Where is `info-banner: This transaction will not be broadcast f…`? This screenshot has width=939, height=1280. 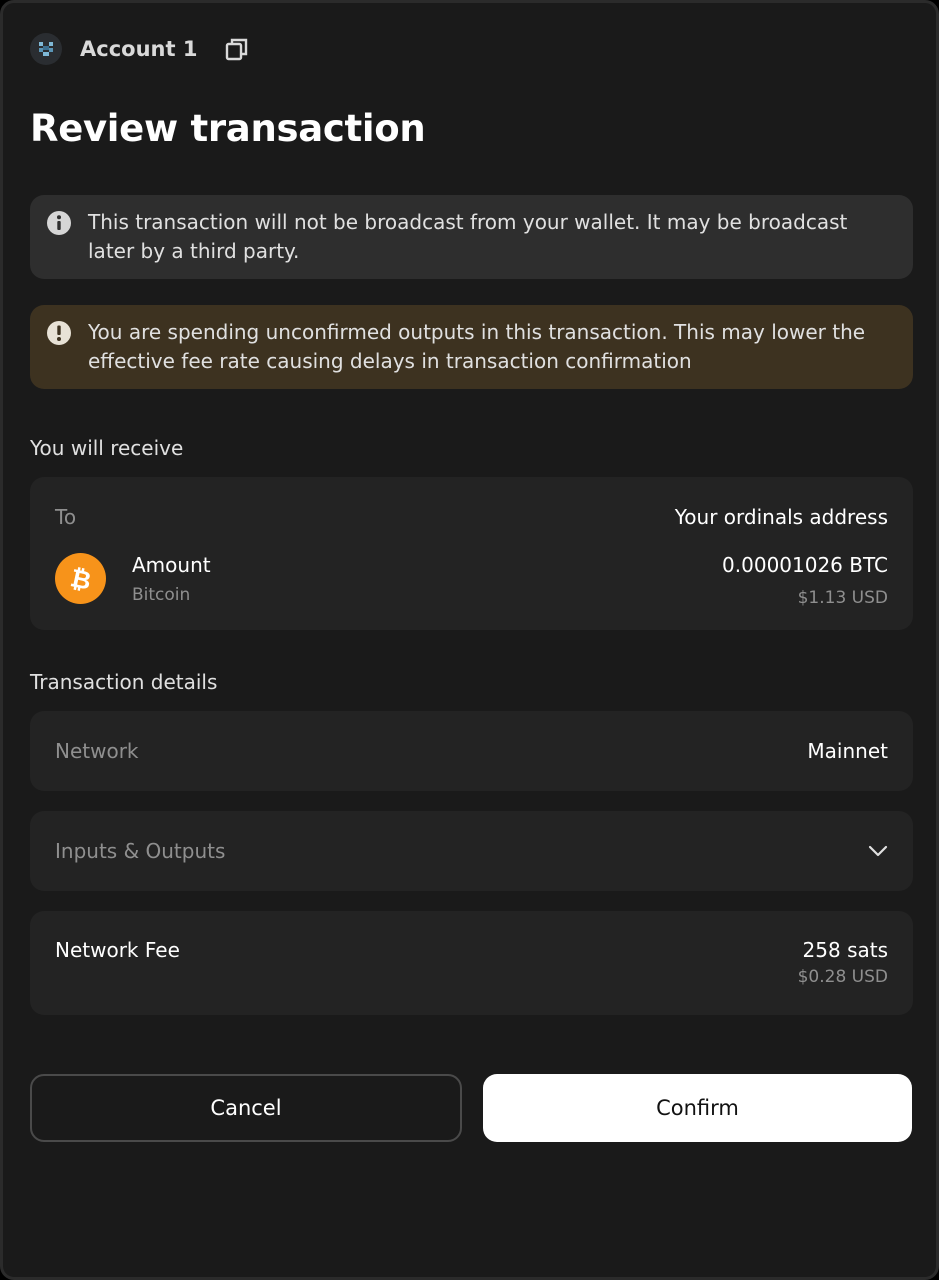 info-banner: This transaction will not be broadcast f… is located at coordinates (471, 237).